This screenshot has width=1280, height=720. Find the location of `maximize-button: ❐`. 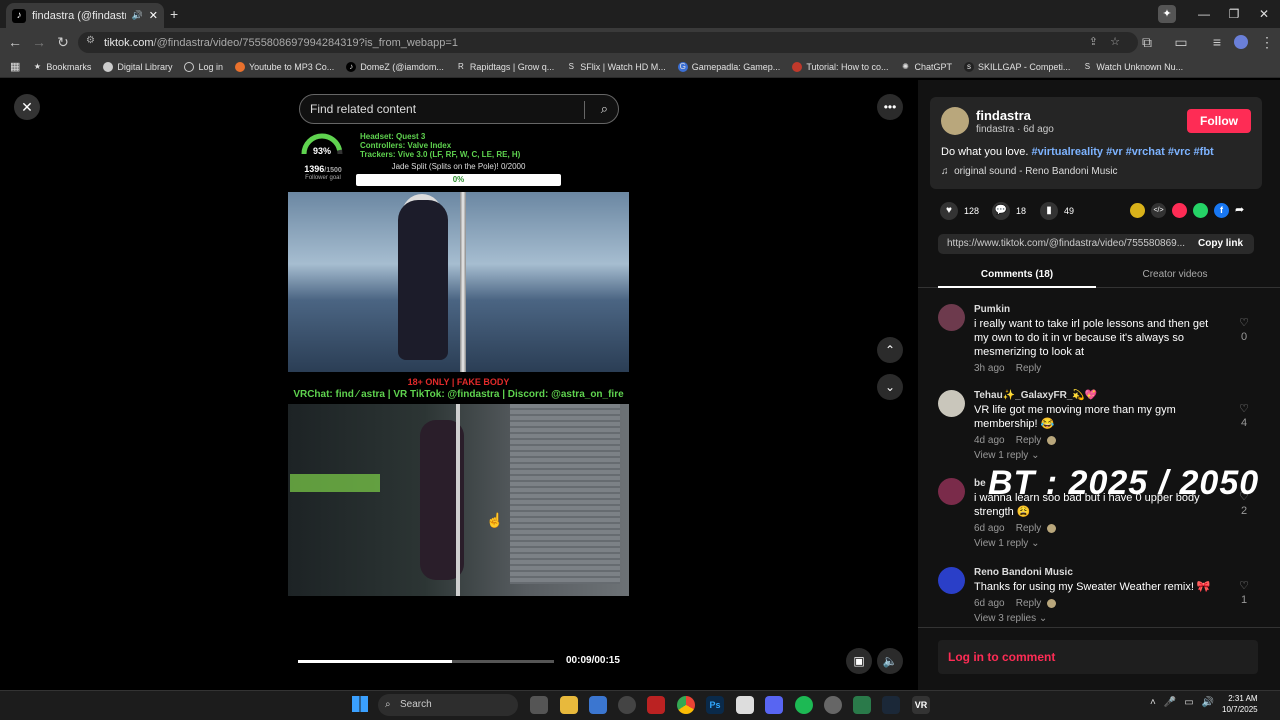

maximize-button: ❐ is located at coordinates (1234, 14).